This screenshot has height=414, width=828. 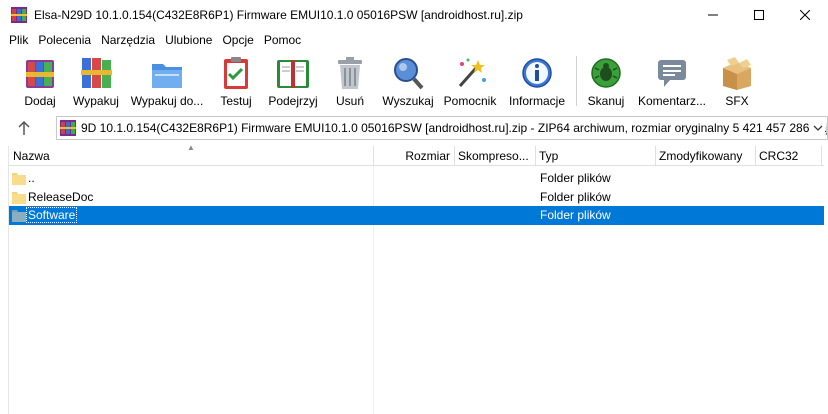 What do you see at coordinates (40, 101) in the screenshot?
I see `add-button-label: Dodaj` at bounding box center [40, 101].